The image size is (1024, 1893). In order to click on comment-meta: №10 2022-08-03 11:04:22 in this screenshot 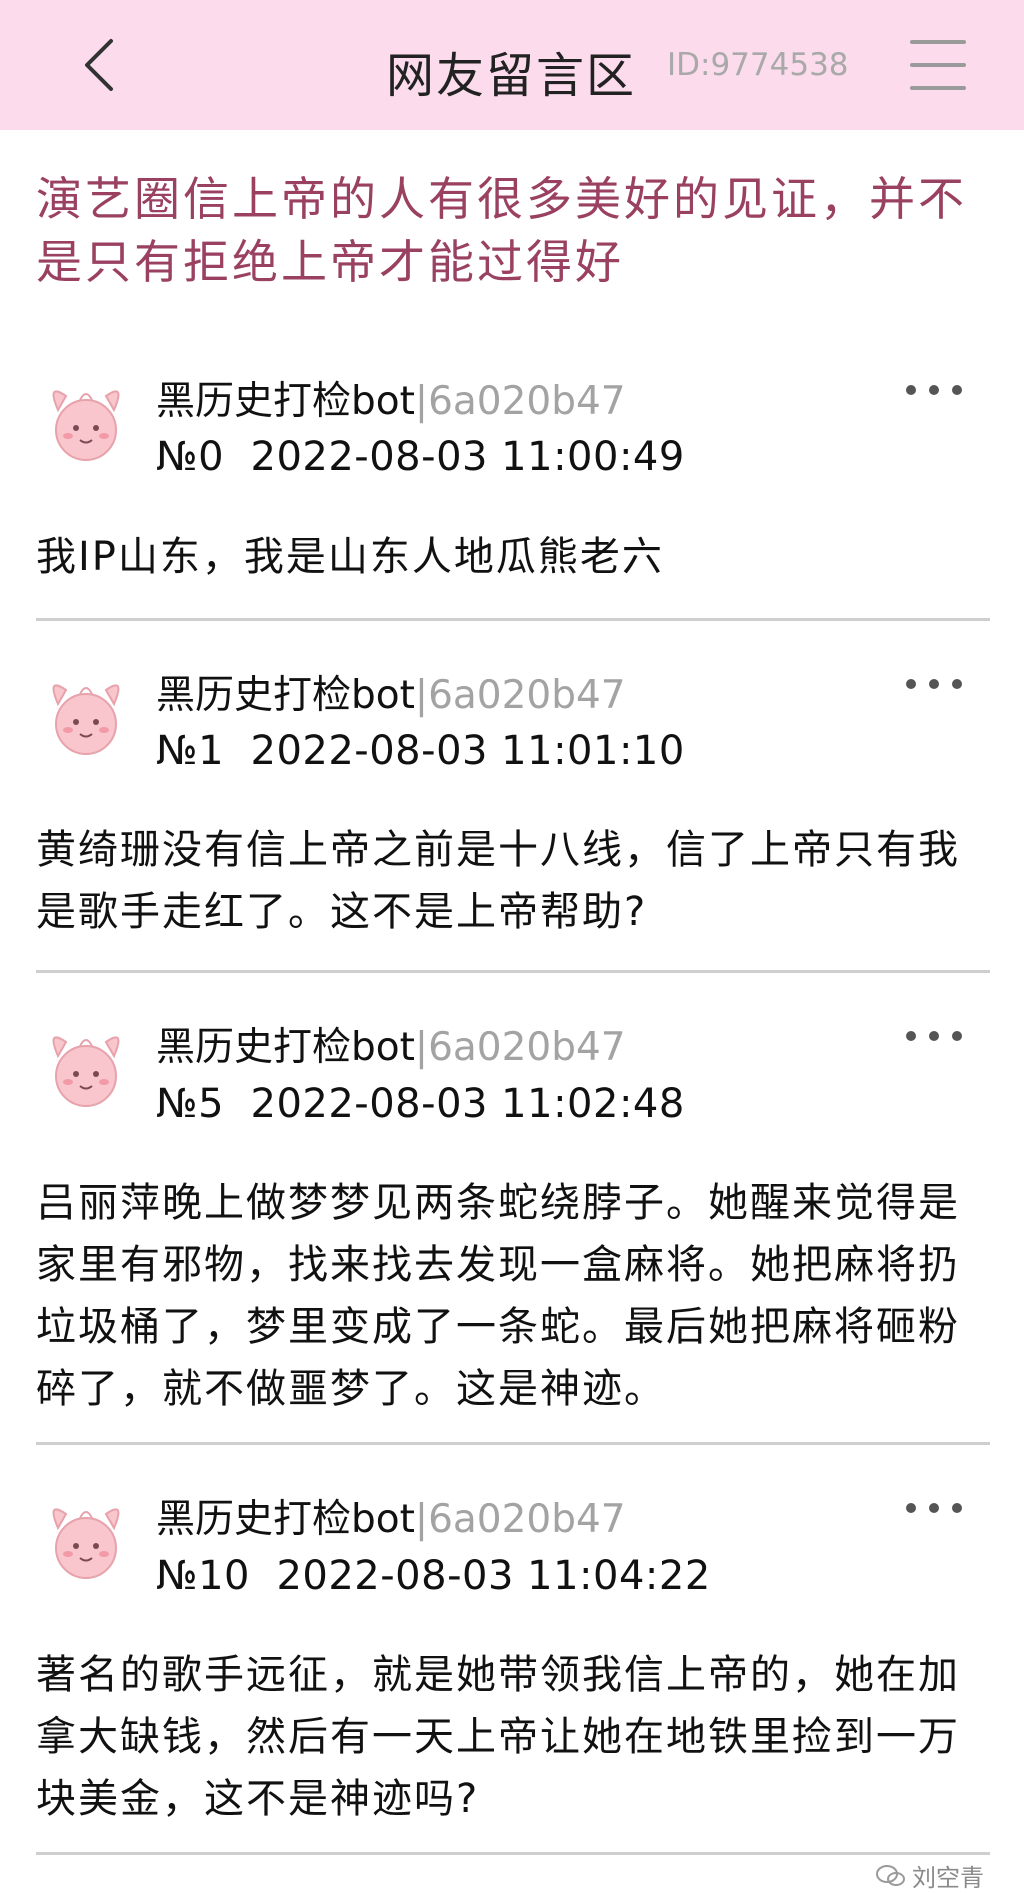, I will do `click(433, 1576)`.